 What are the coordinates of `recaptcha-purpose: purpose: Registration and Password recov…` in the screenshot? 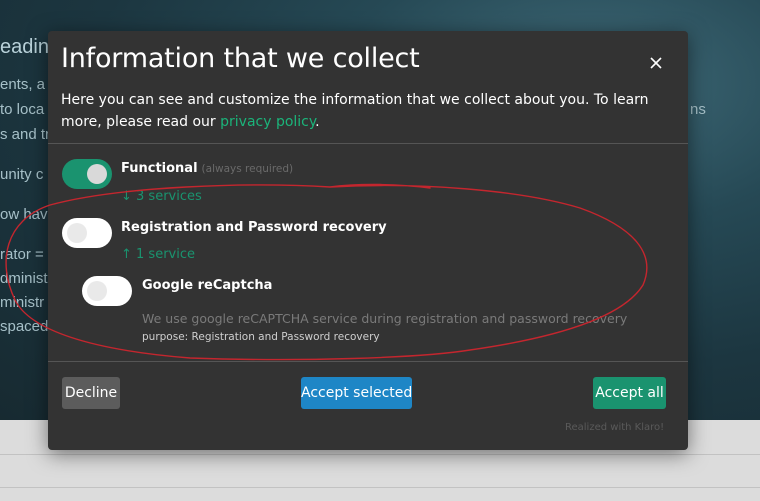 It's located at (261, 337).